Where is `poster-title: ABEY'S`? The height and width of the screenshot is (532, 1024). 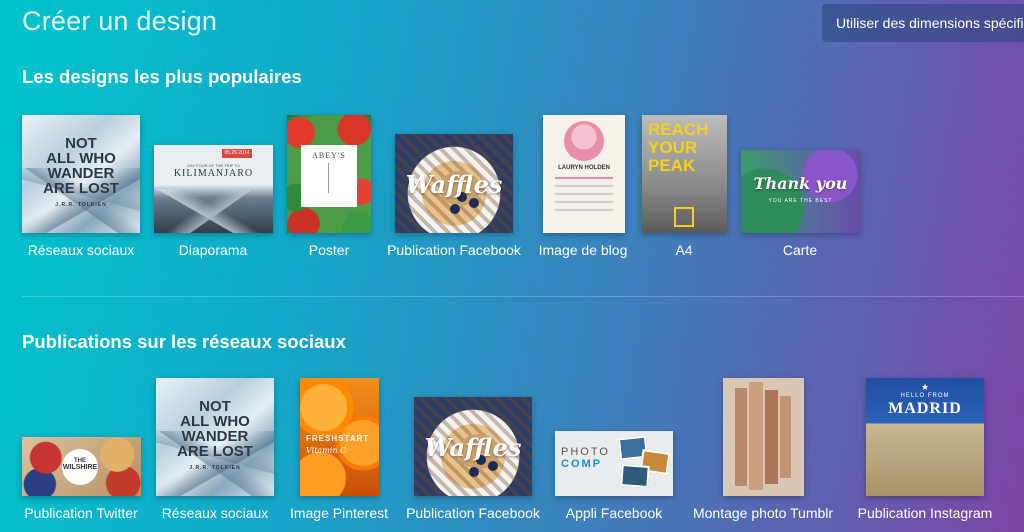
poster-title: ABEY'S is located at coordinates (329, 155).